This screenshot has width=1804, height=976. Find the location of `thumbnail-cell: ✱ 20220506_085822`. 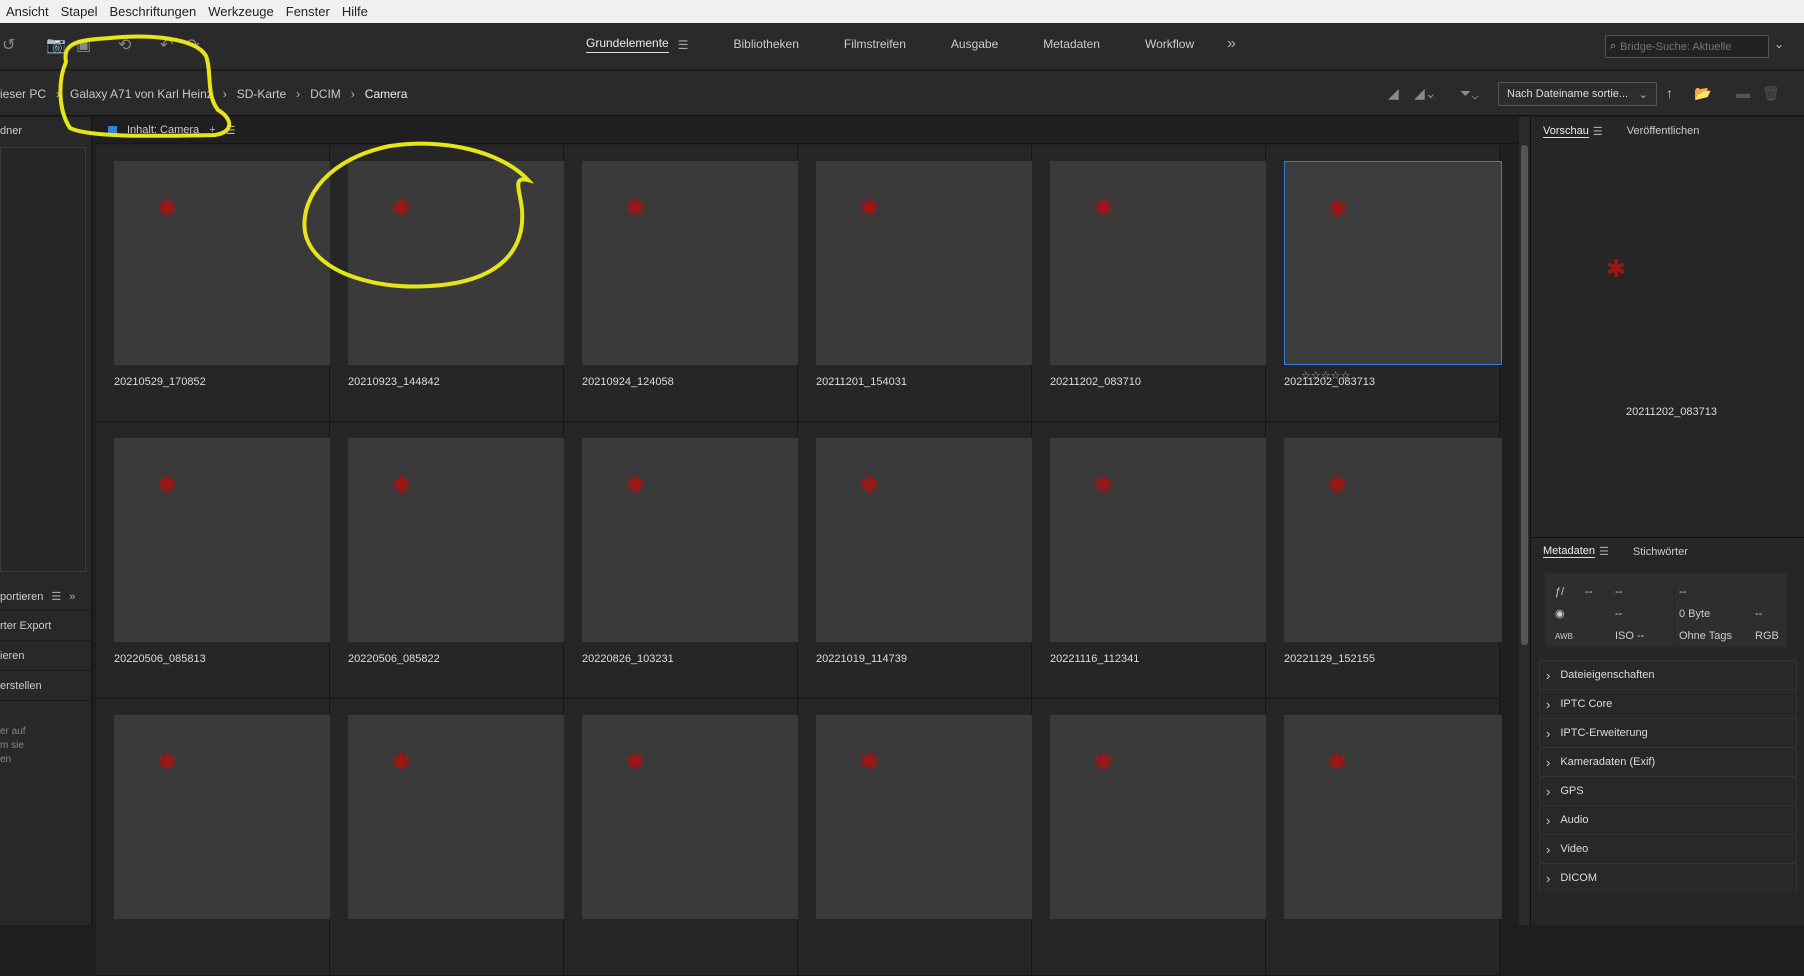

thumbnail-cell: ✱ 20220506_085822 is located at coordinates (448, 560).